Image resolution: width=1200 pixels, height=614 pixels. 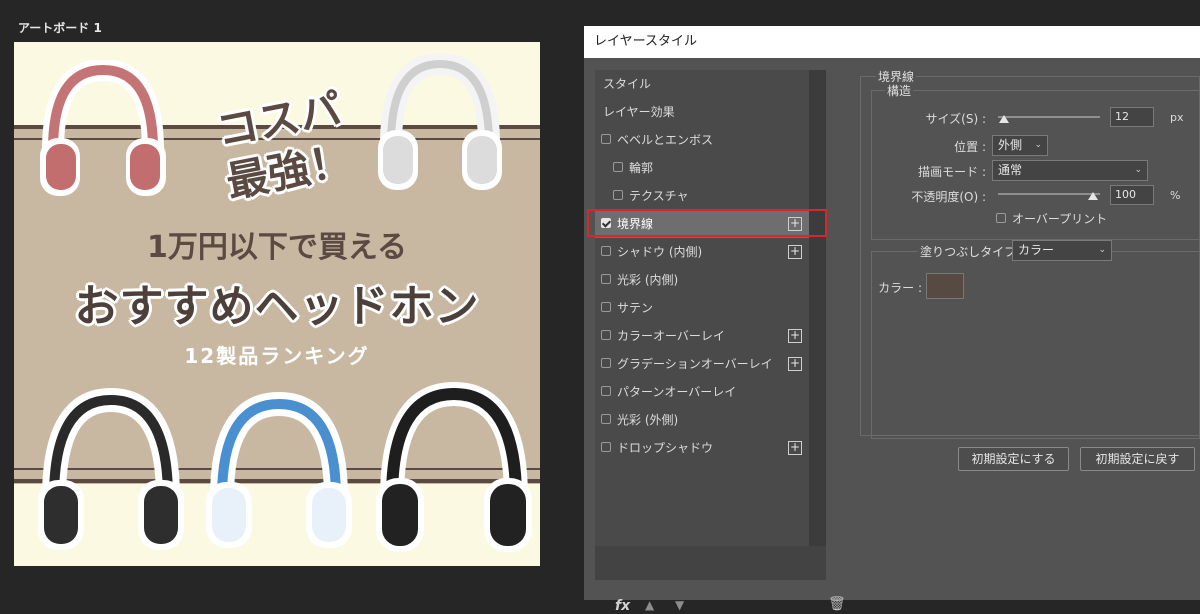 I want to click on style-list-item: 光彩 (外側), so click(x=702, y=420).